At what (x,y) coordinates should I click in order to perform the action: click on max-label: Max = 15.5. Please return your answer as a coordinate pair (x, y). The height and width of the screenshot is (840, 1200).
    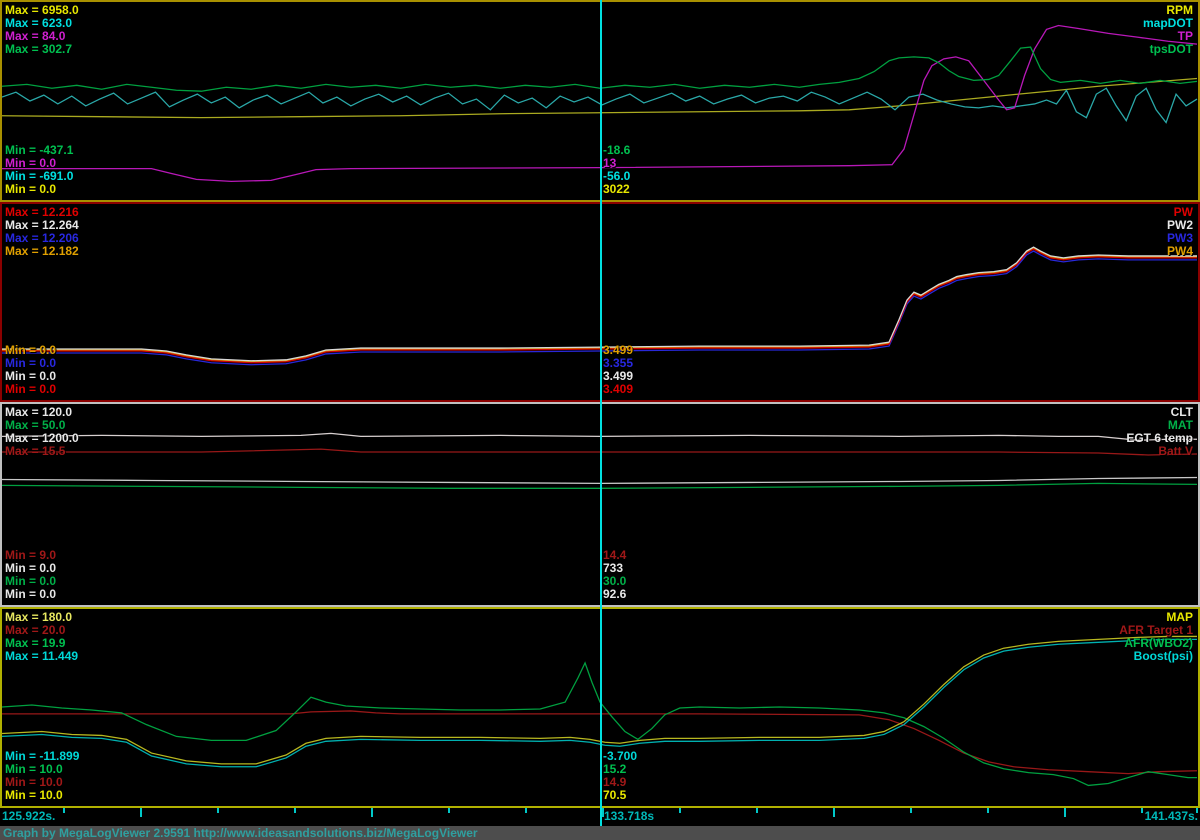
    Looking at the image, I should click on (35, 451).